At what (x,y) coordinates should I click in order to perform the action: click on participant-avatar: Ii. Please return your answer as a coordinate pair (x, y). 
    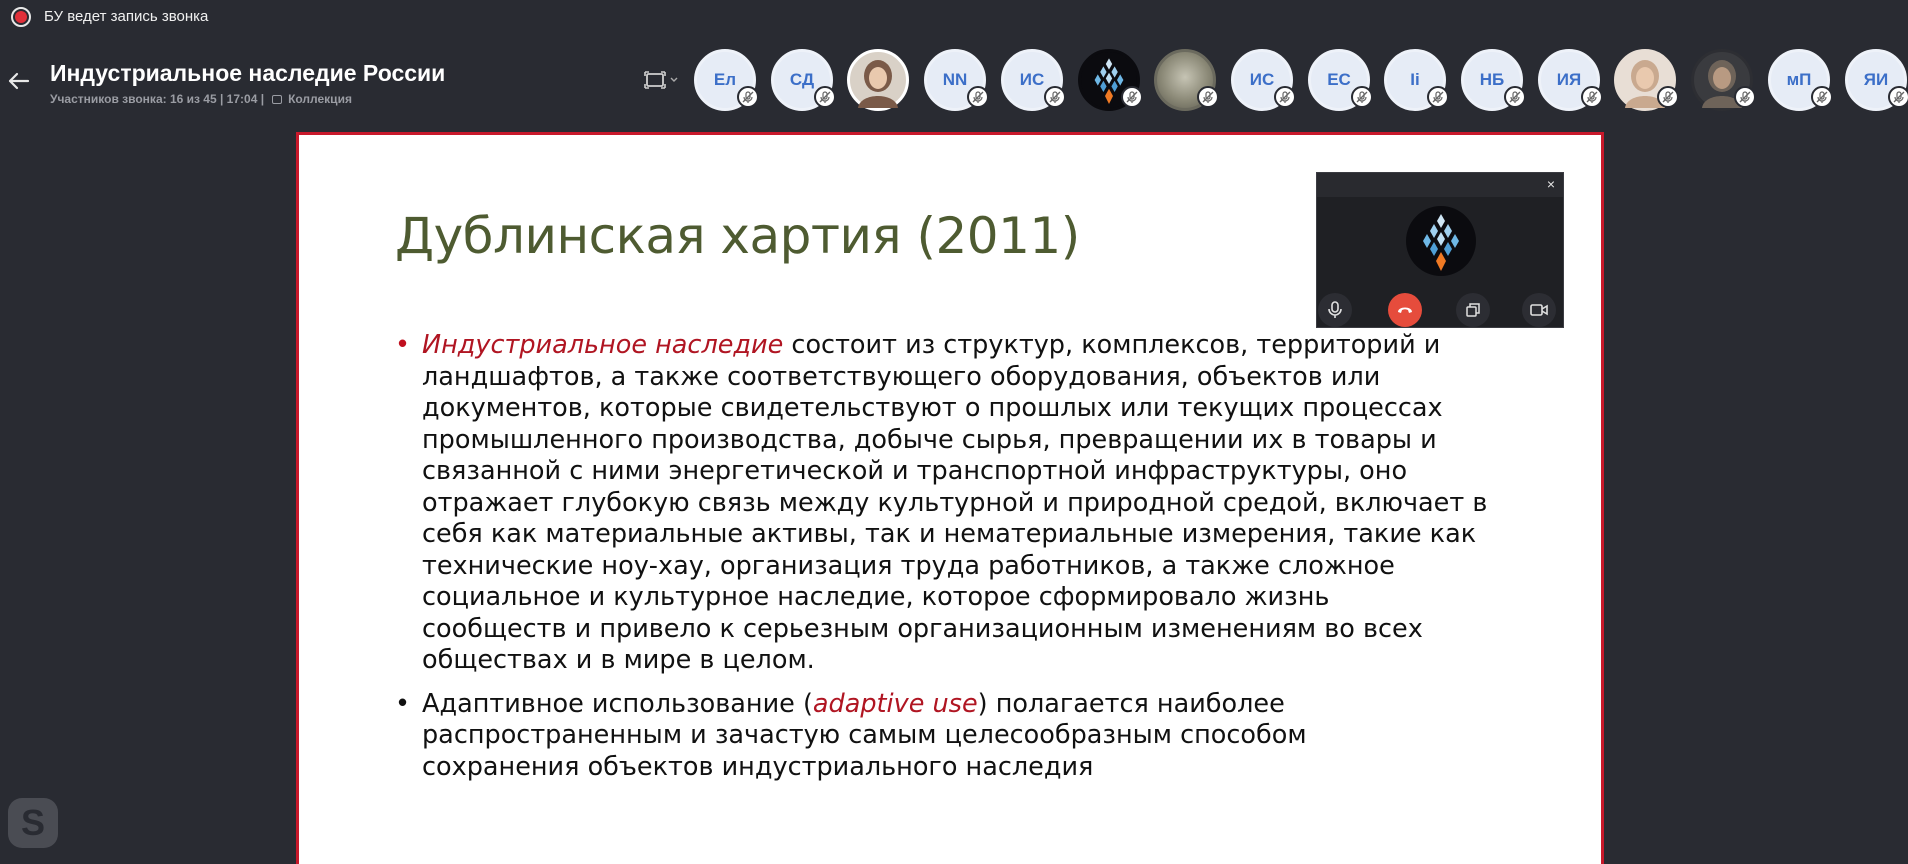
    Looking at the image, I should click on (1416, 80).